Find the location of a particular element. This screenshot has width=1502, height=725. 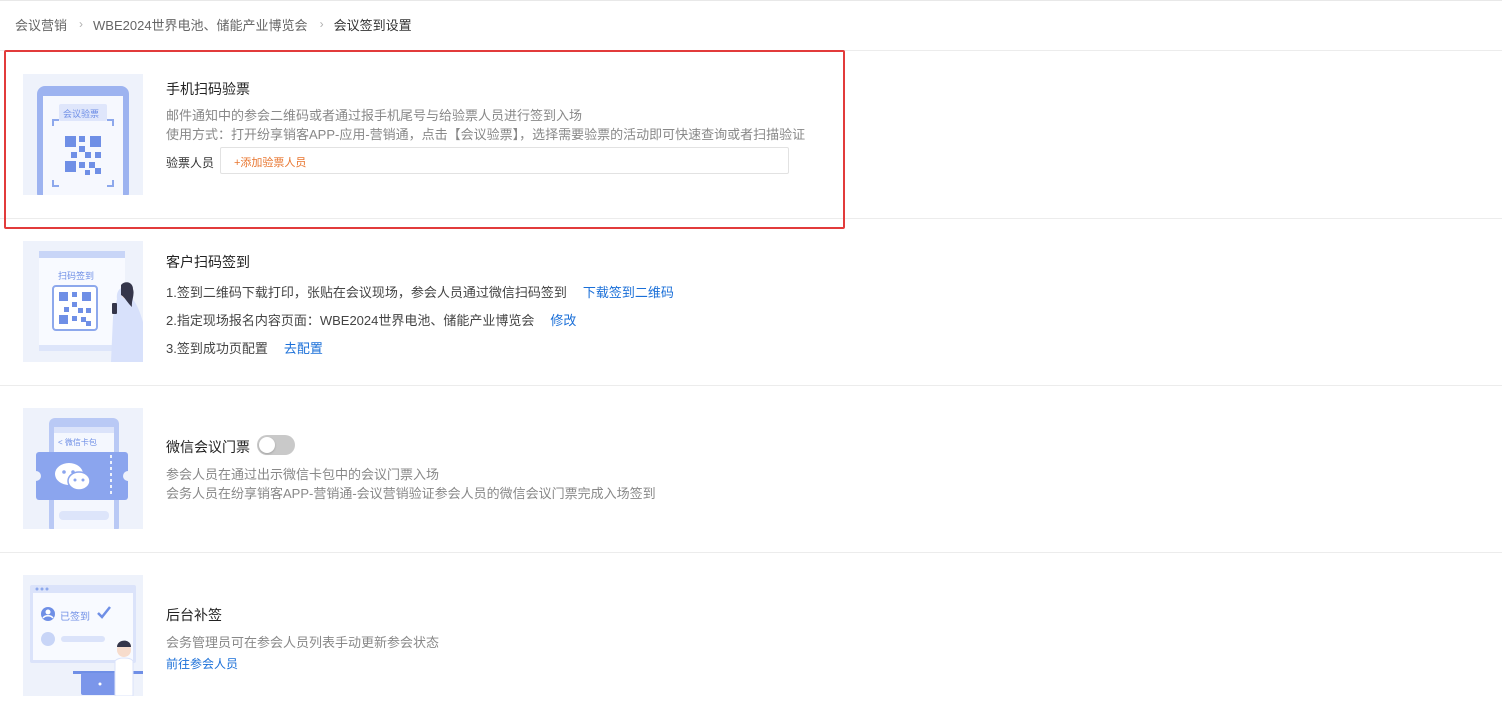

backend-signin-illustration: 已签到 is located at coordinates (83, 635).